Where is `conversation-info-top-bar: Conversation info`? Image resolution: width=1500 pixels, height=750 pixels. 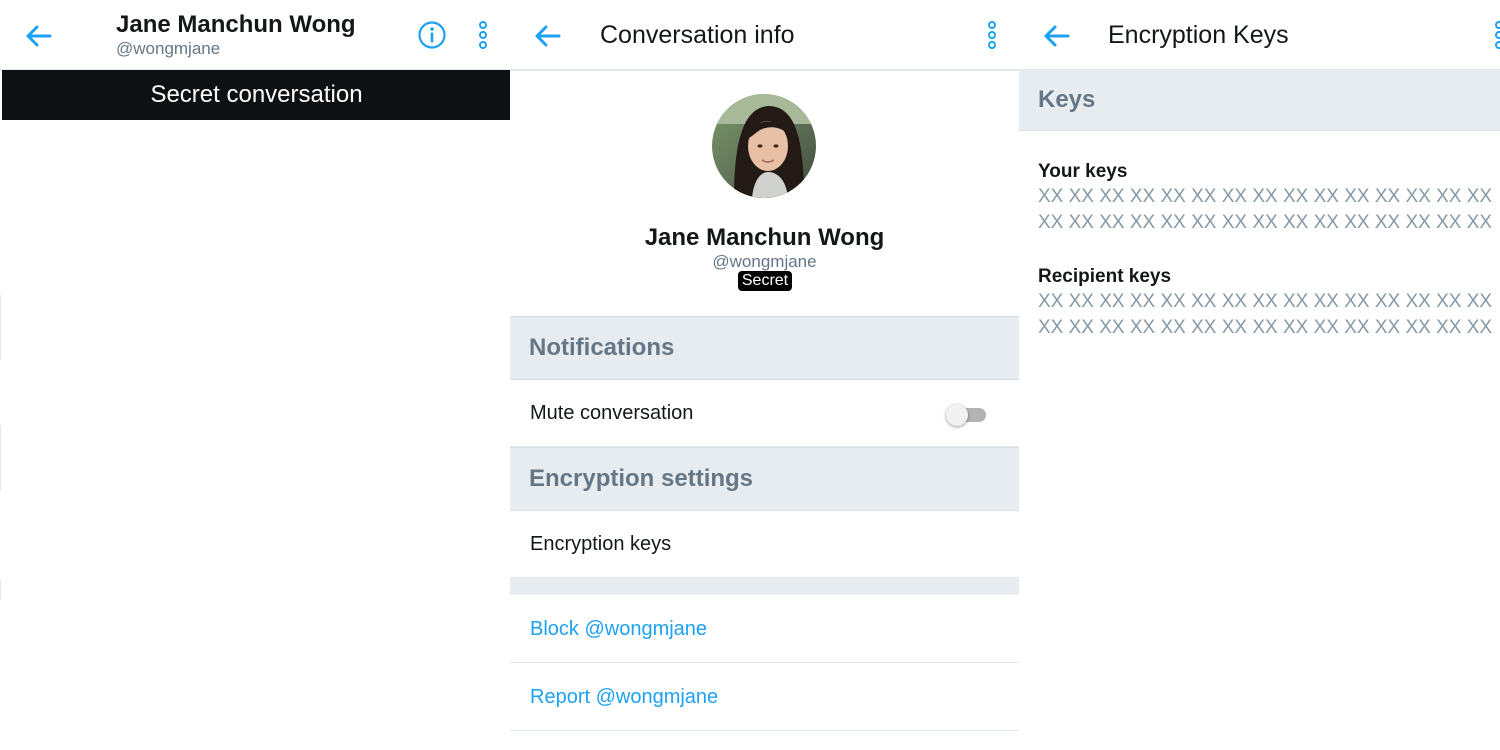 conversation-info-top-bar: Conversation info is located at coordinates (764, 35).